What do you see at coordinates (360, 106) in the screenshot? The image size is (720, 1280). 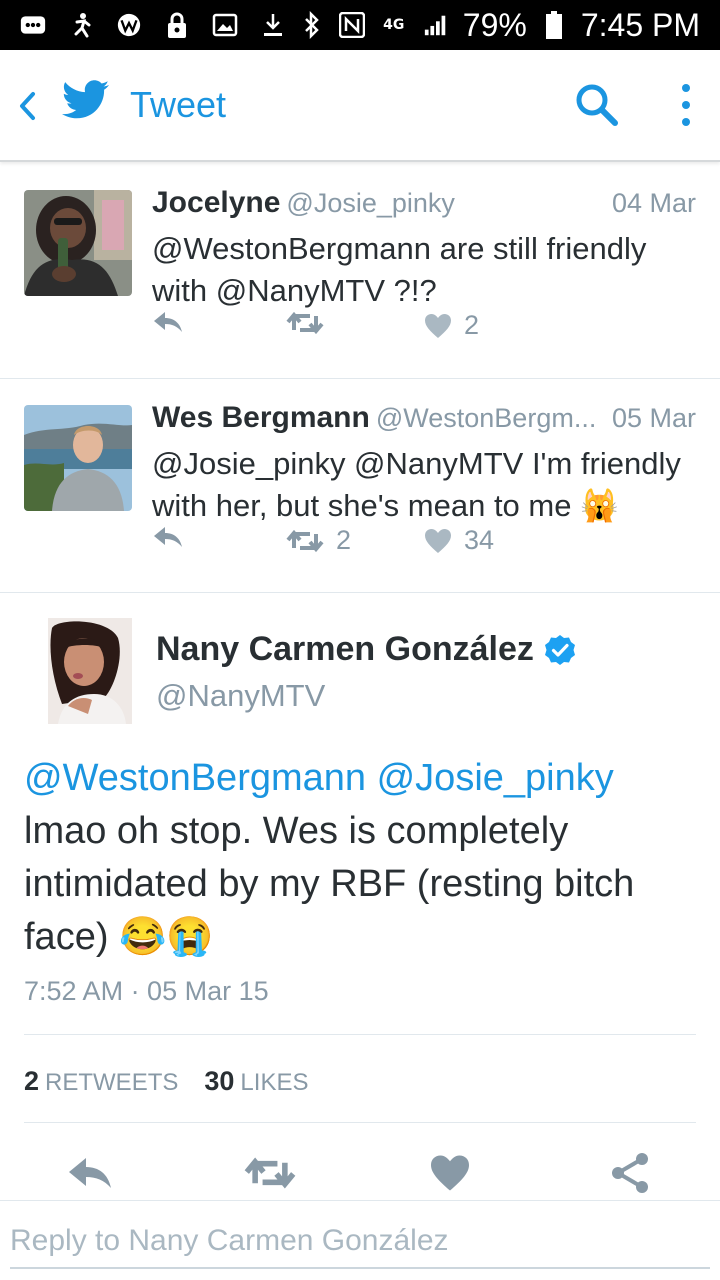 I see `app-header: Tweet` at bounding box center [360, 106].